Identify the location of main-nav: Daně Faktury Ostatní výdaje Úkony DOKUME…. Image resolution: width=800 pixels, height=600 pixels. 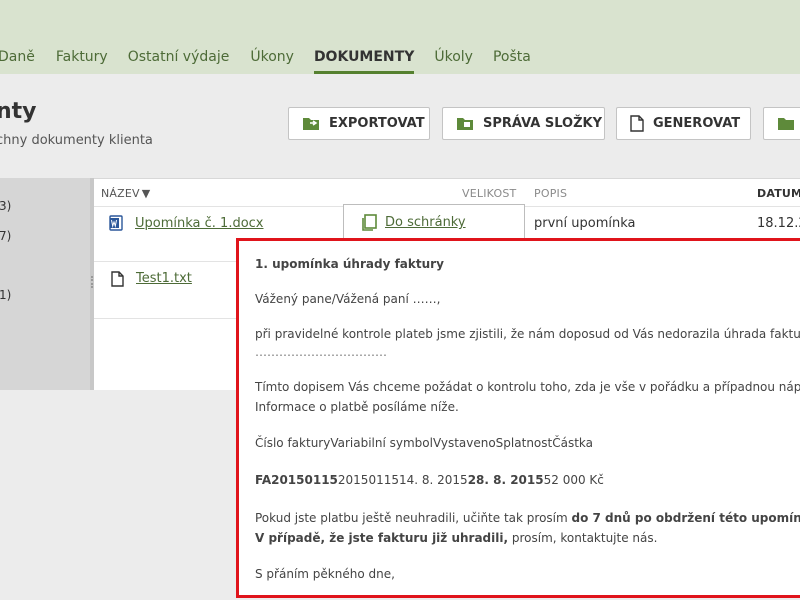
(265, 59).